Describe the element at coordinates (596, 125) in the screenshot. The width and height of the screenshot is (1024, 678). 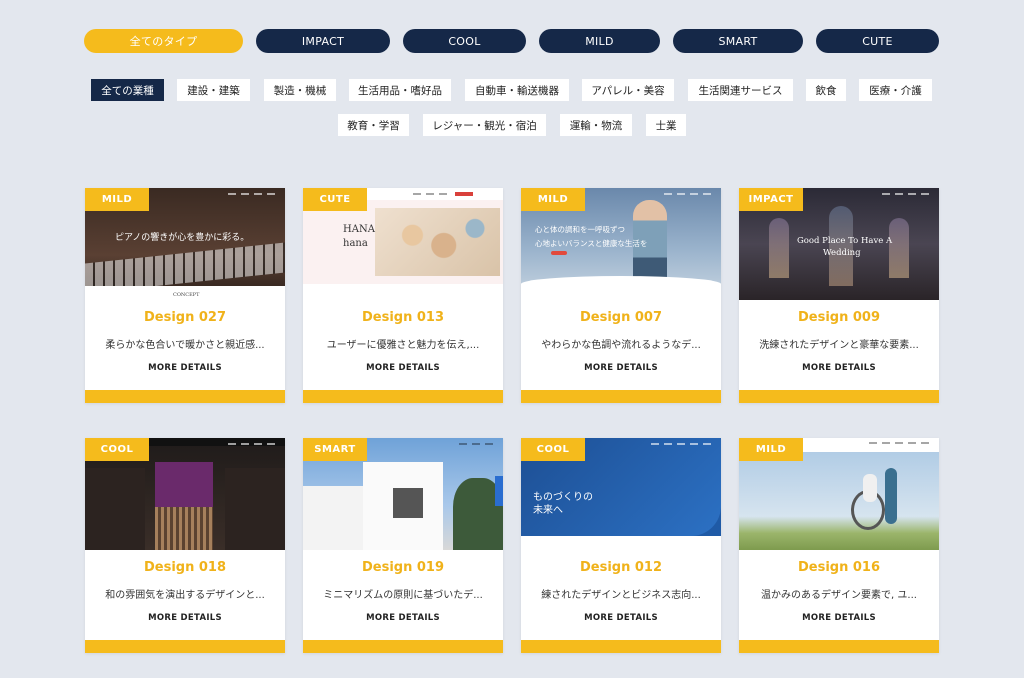
I see `industry-filter-logistics: 運輸・物流` at that location.